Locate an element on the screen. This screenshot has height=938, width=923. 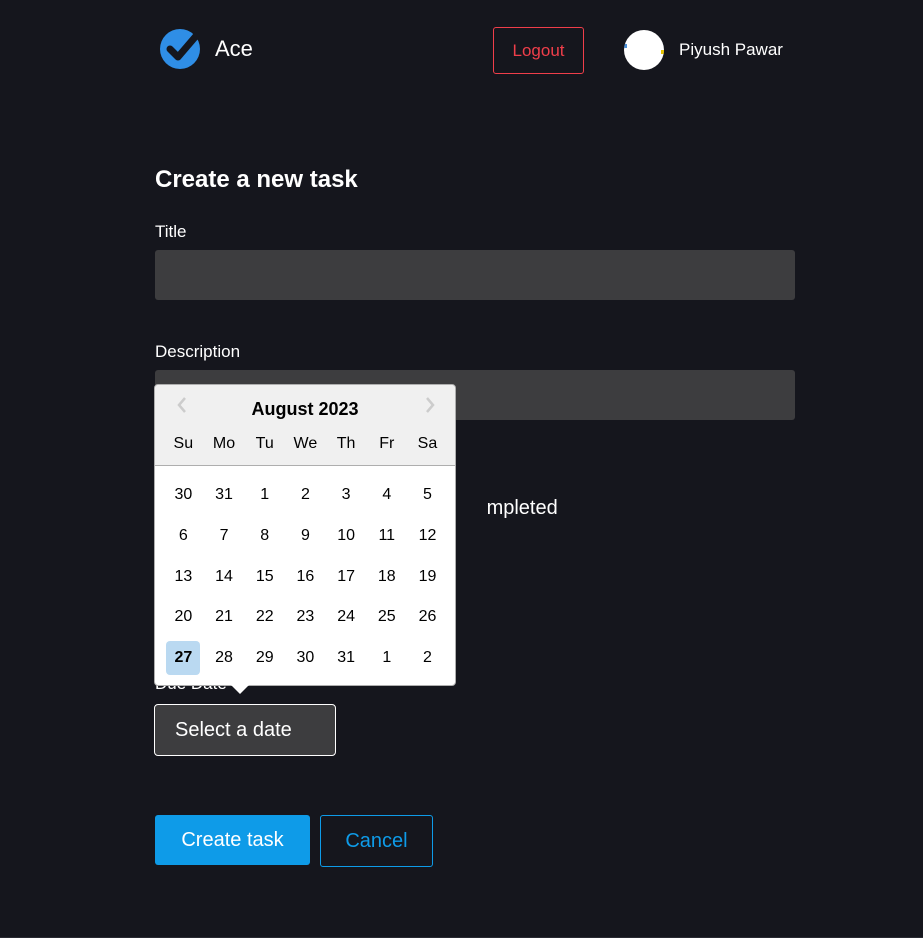
chevron-right-icon is located at coordinates (430, 405).